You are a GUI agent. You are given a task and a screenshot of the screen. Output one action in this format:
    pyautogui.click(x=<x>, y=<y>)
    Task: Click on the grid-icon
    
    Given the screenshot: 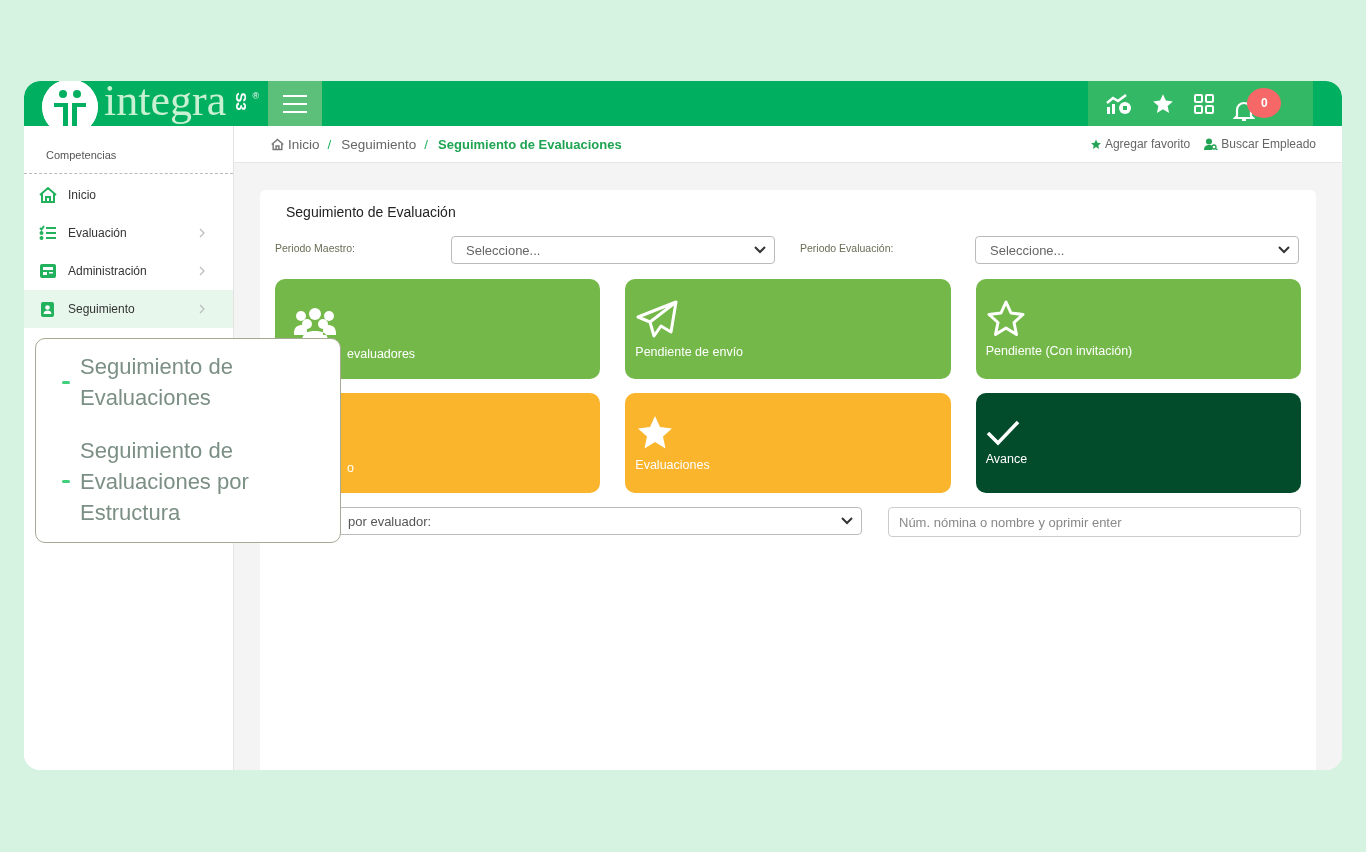 What is the action you would take?
    pyautogui.click(x=1204, y=103)
    